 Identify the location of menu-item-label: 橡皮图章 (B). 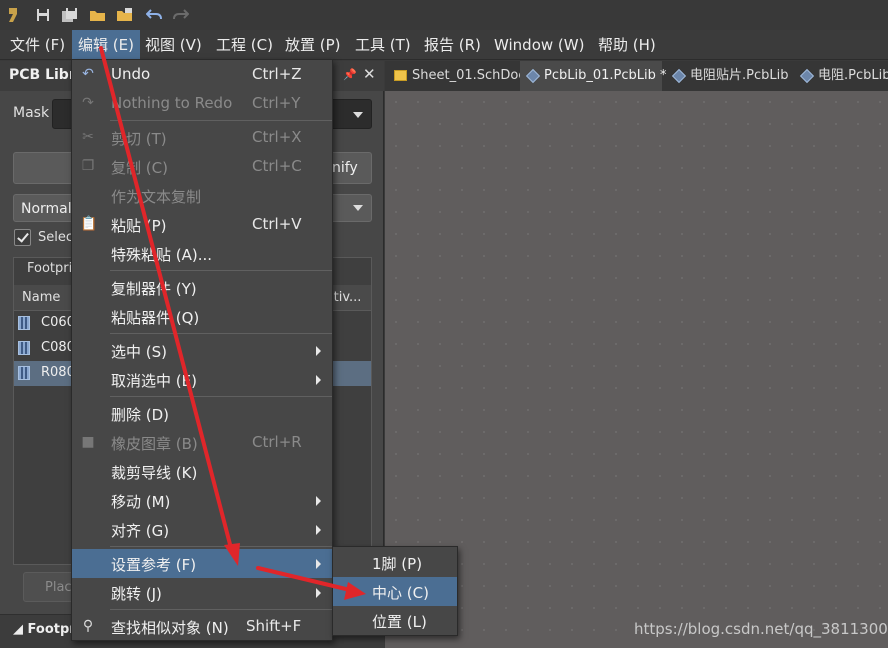
(154, 444).